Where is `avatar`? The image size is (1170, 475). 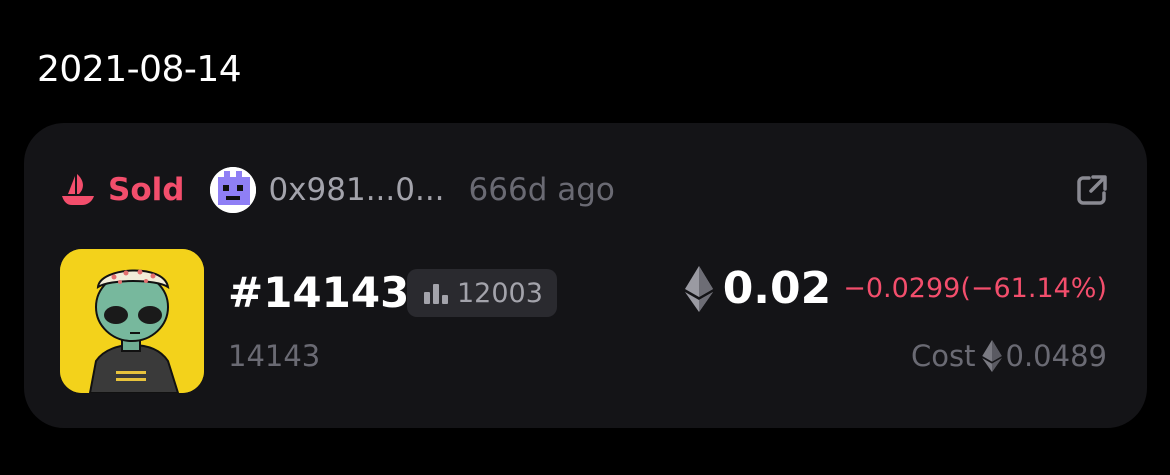
avatar is located at coordinates (233, 190).